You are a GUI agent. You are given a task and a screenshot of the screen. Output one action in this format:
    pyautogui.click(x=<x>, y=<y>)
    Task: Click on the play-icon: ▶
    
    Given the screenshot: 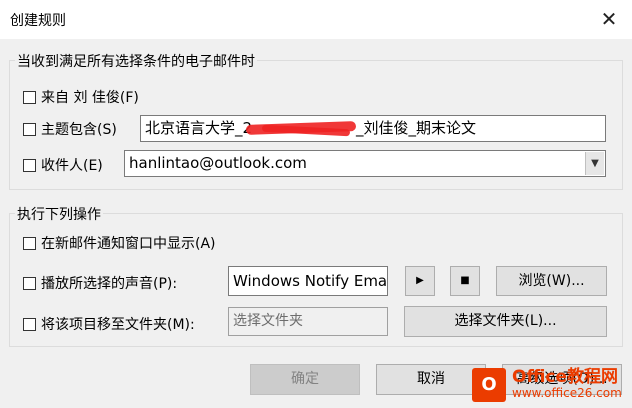 What is the action you would take?
    pyautogui.click(x=420, y=280)
    